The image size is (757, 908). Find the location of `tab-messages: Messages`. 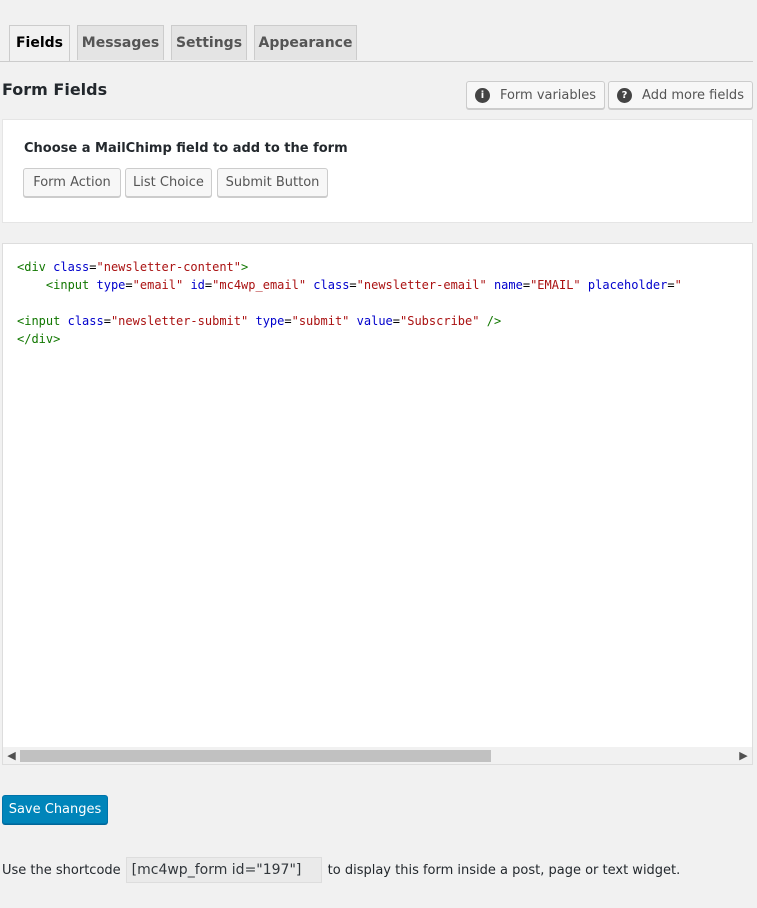

tab-messages: Messages is located at coordinates (120, 42).